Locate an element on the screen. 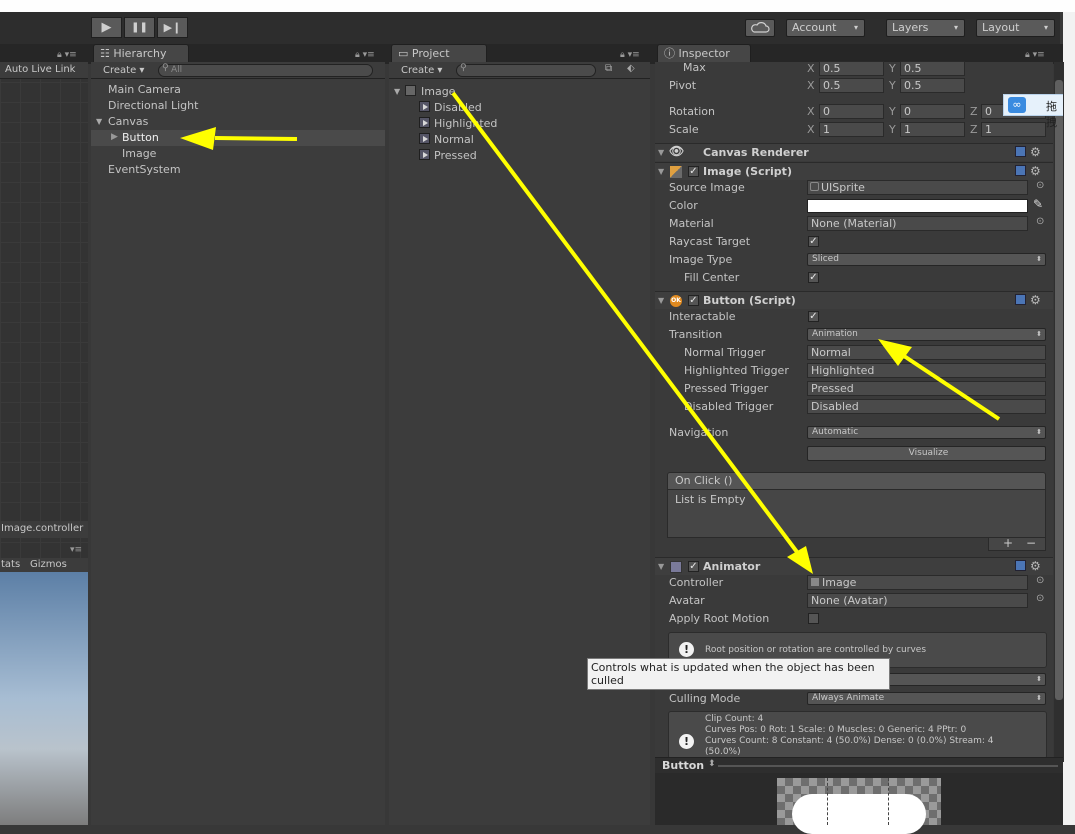 This screenshot has width=1075, height=834. arrow-to-button is located at coordinates (256, 138).